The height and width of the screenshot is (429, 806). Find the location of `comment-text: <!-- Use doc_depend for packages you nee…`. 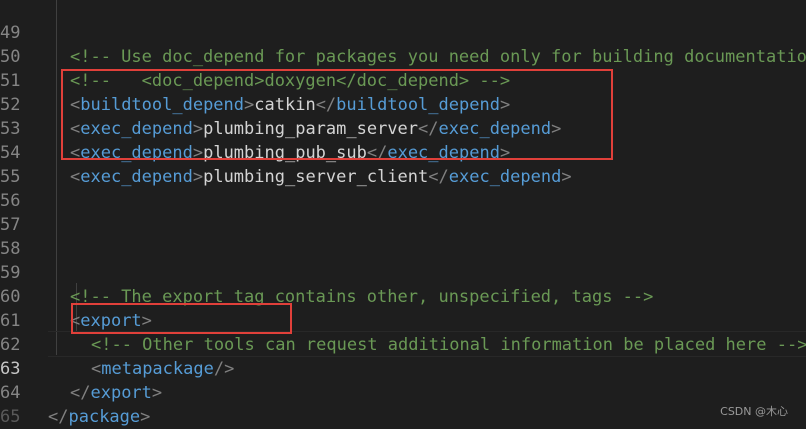

comment-text: <!-- Use doc_depend for packages you nee… is located at coordinates (438, 57).